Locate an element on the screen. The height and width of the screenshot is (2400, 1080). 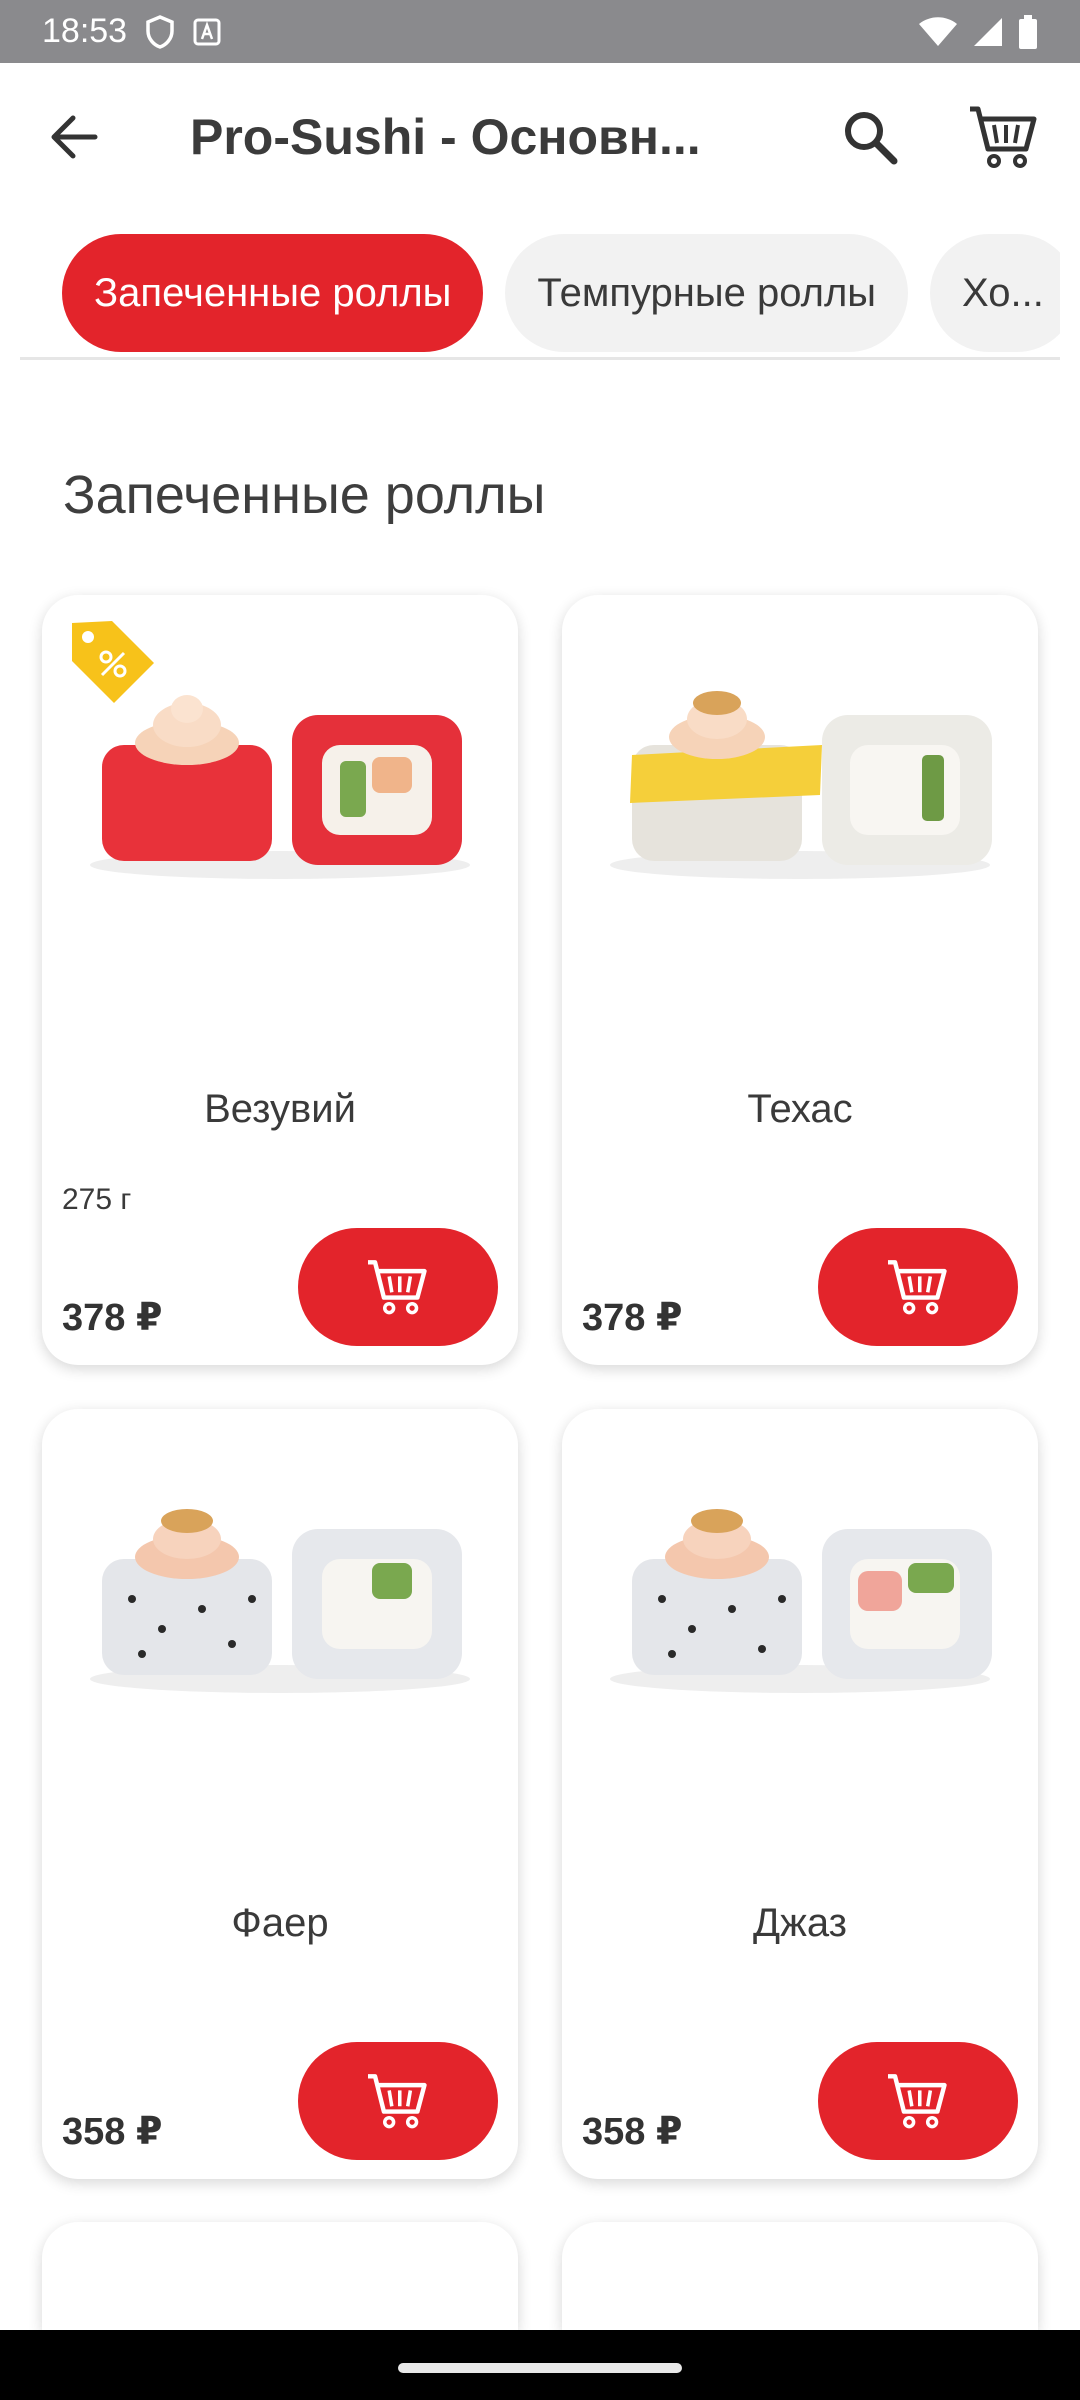
wifi-icon is located at coordinates (938, 32).